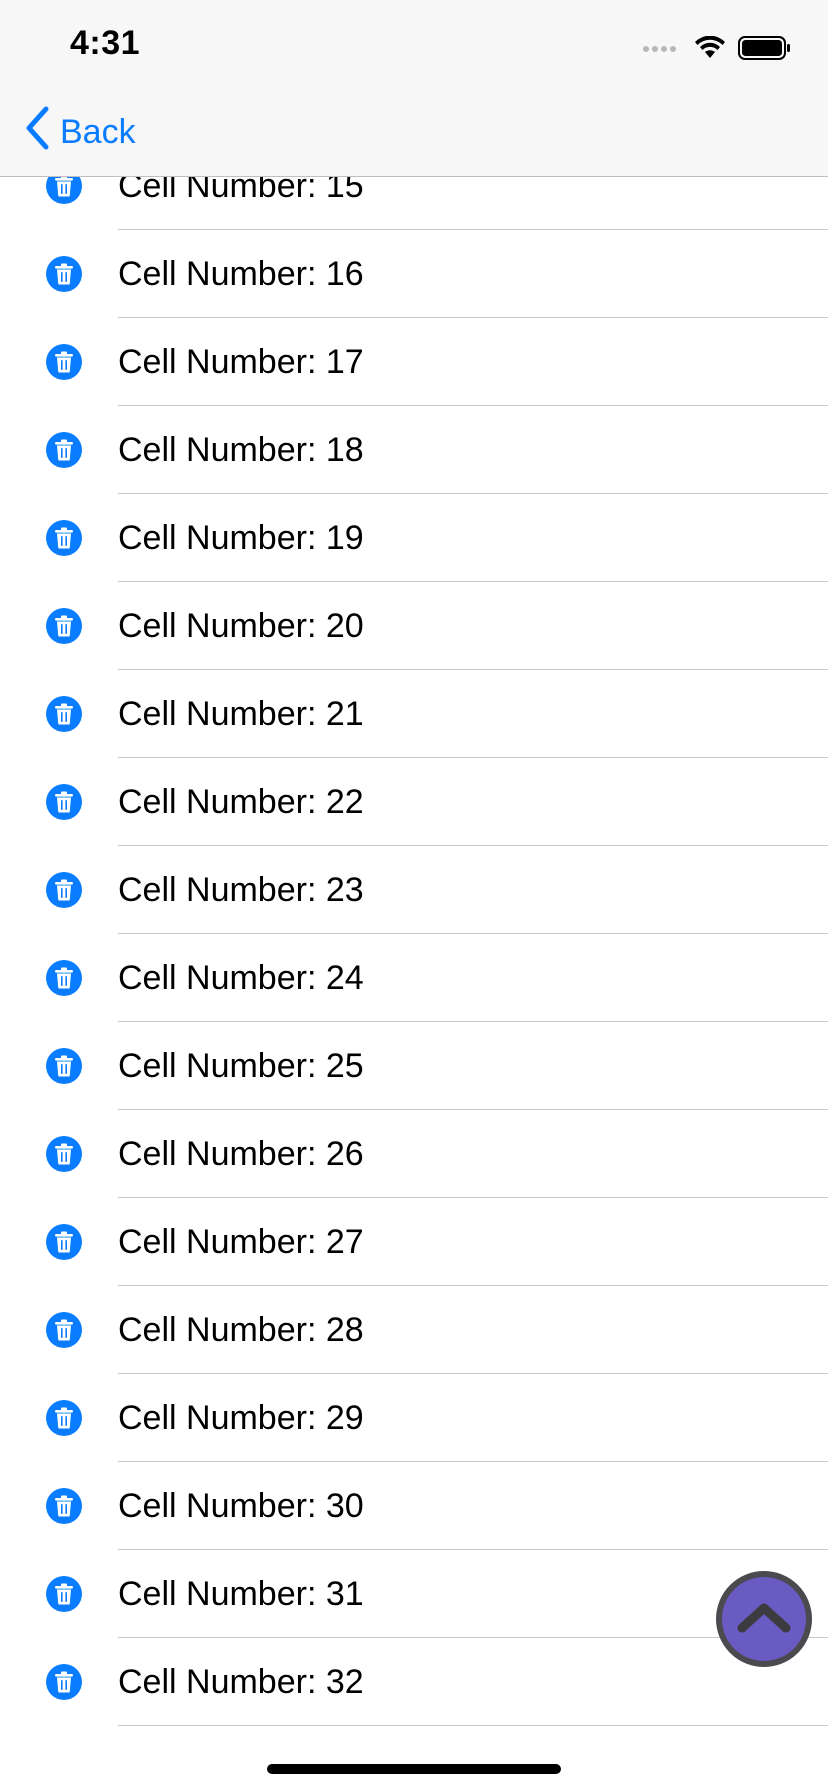 This screenshot has height=1792, width=828. Describe the element at coordinates (241, 1594) in the screenshot. I see `cell-label: Cell Number: 31` at that location.